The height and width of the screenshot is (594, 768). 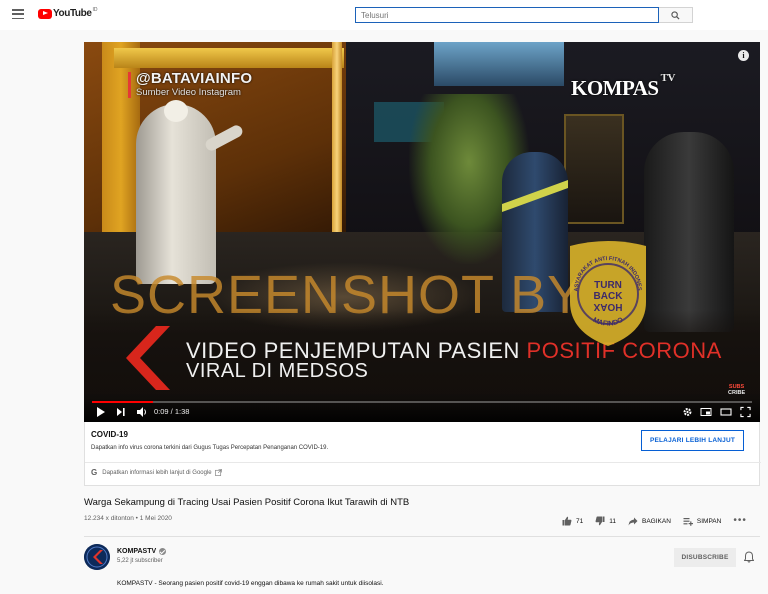 What do you see at coordinates (422, 410) in the screenshot?
I see `player-controls: 0:09 / 1:38` at bounding box center [422, 410].